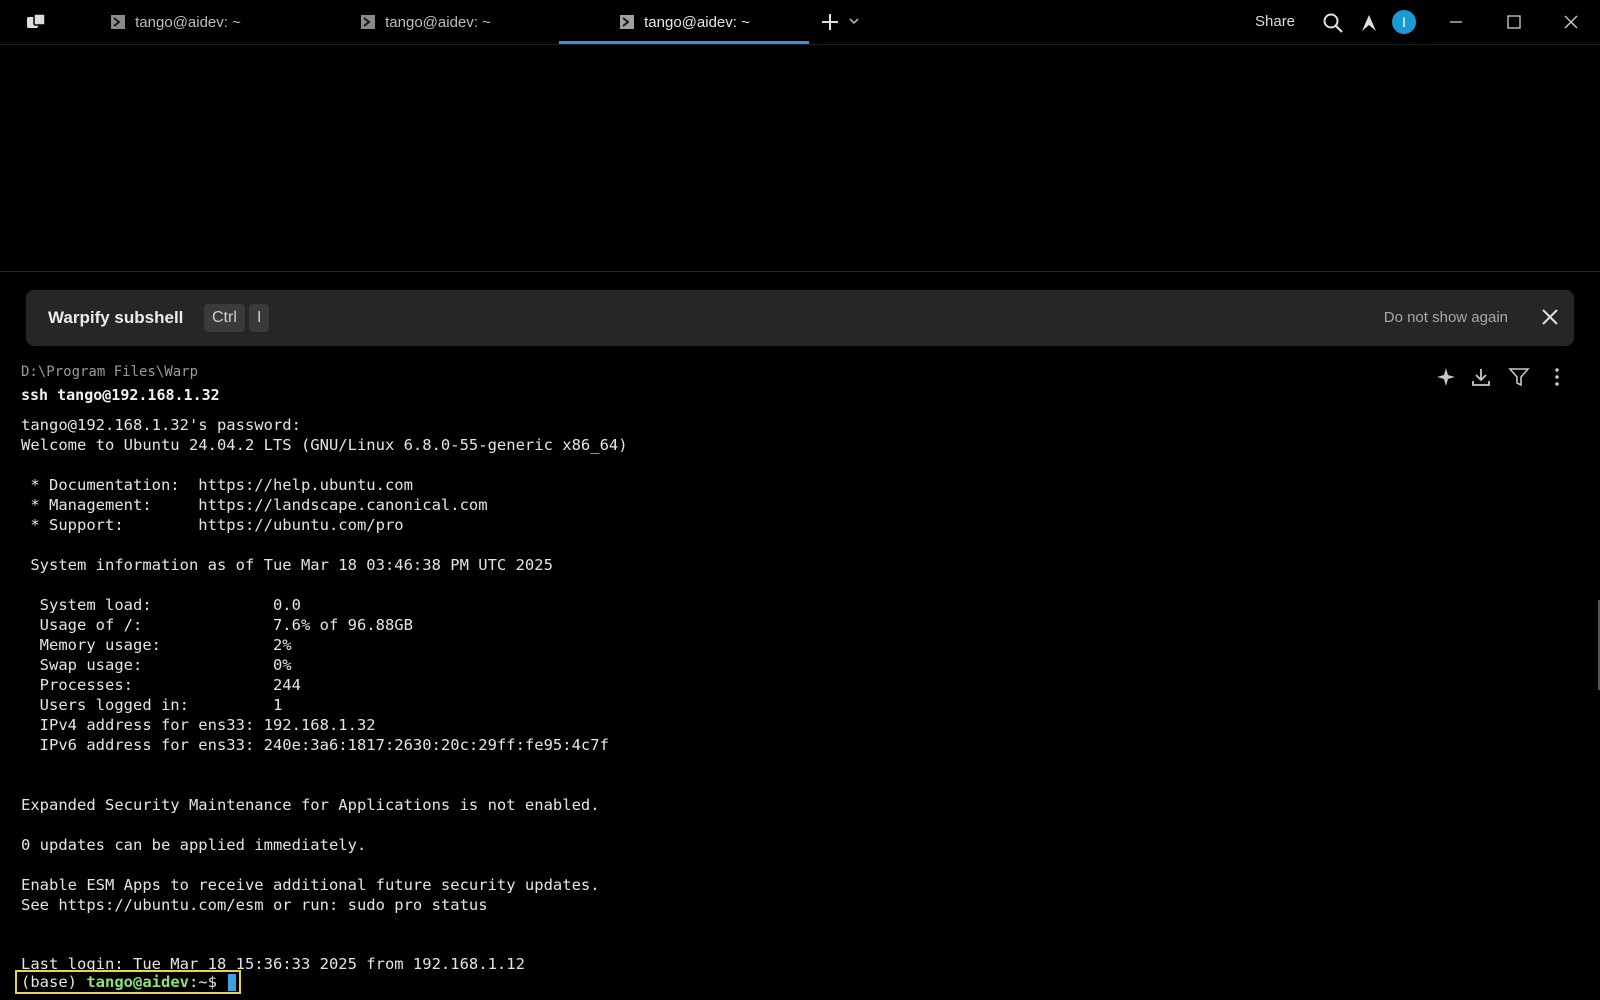  I want to click on tab-1: tango@aidev: ~, so click(175, 22).